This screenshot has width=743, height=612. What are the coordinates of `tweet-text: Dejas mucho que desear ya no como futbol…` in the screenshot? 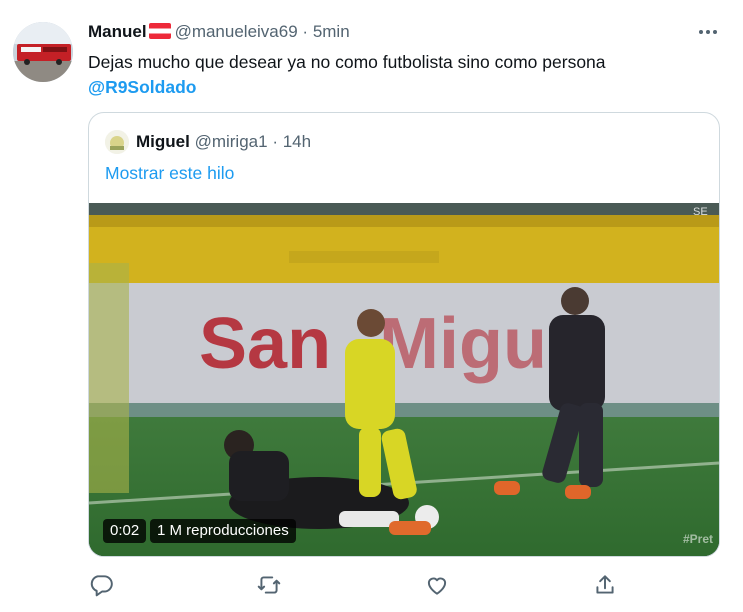 It's located at (408, 75).